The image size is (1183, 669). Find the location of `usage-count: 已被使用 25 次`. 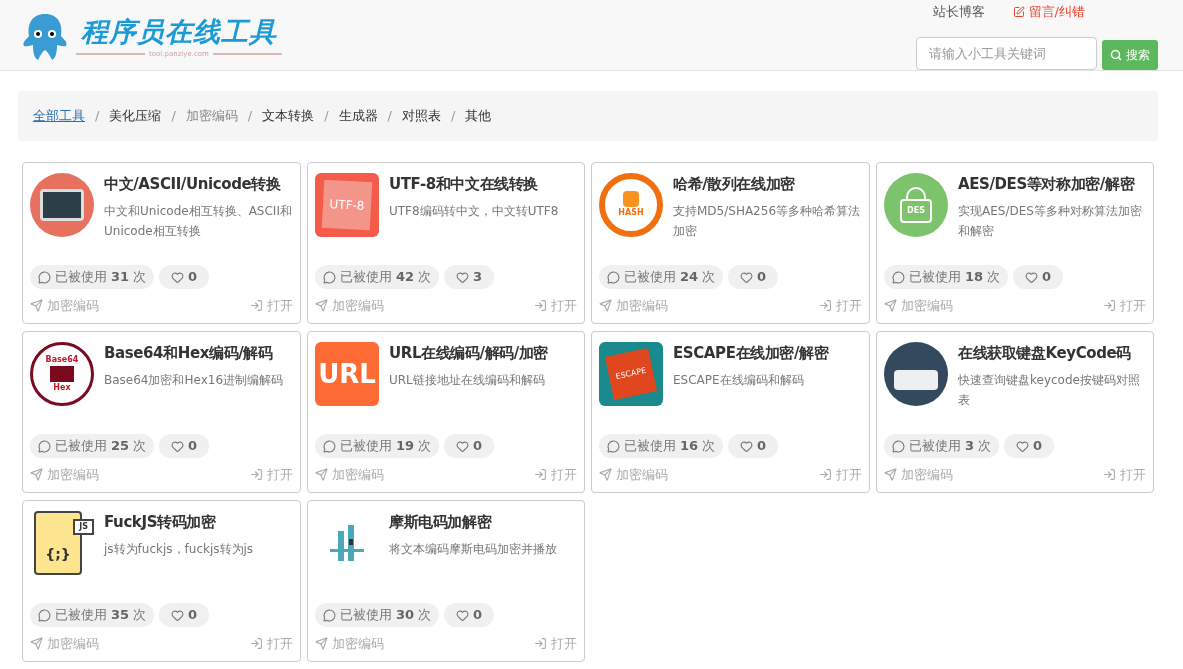

usage-count: 已被使用 25 次 is located at coordinates (92, 446).